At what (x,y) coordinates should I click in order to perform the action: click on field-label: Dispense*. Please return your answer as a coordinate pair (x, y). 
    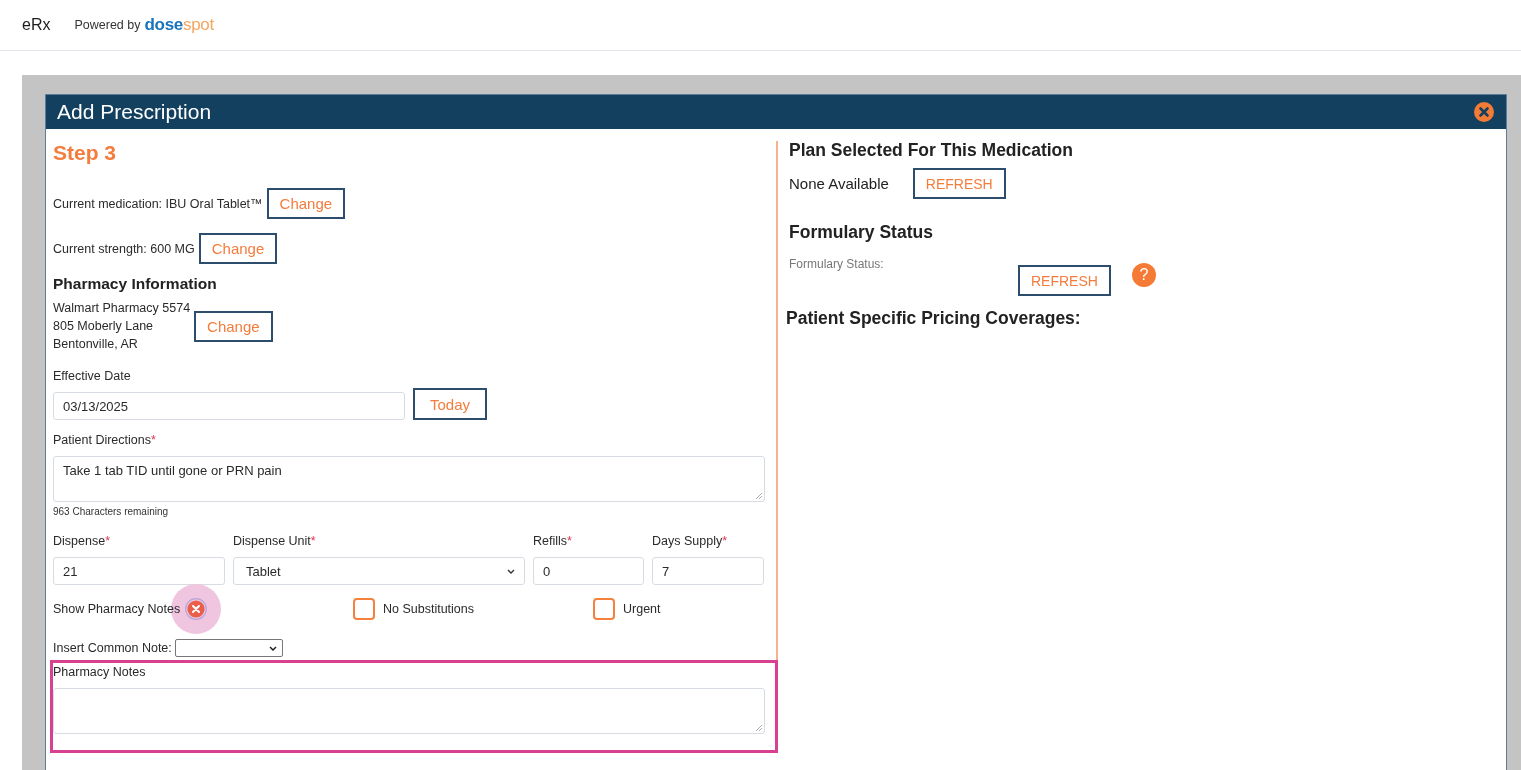
    Looking at the image, I should click on (82, 541).